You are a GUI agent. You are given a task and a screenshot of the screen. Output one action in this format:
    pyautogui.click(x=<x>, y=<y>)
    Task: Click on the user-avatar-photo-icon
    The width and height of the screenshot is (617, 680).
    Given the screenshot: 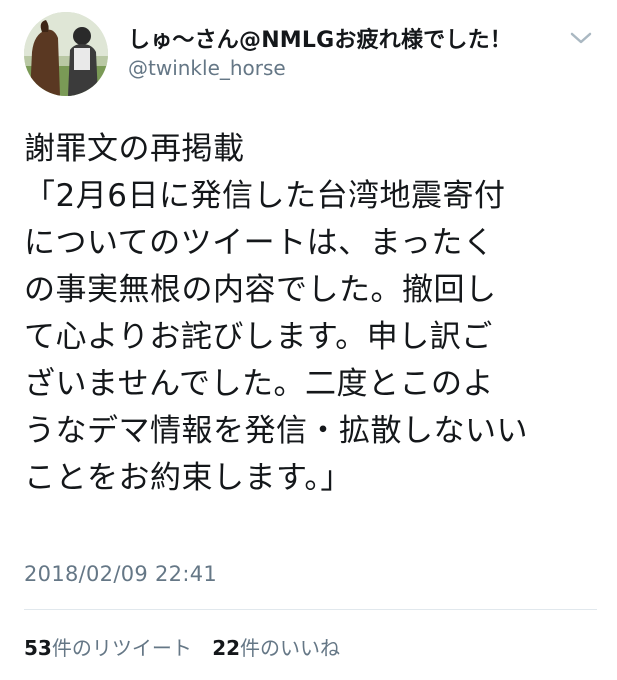 What is the action you would take?
    pyautogui.click(x=66, y=54)
    